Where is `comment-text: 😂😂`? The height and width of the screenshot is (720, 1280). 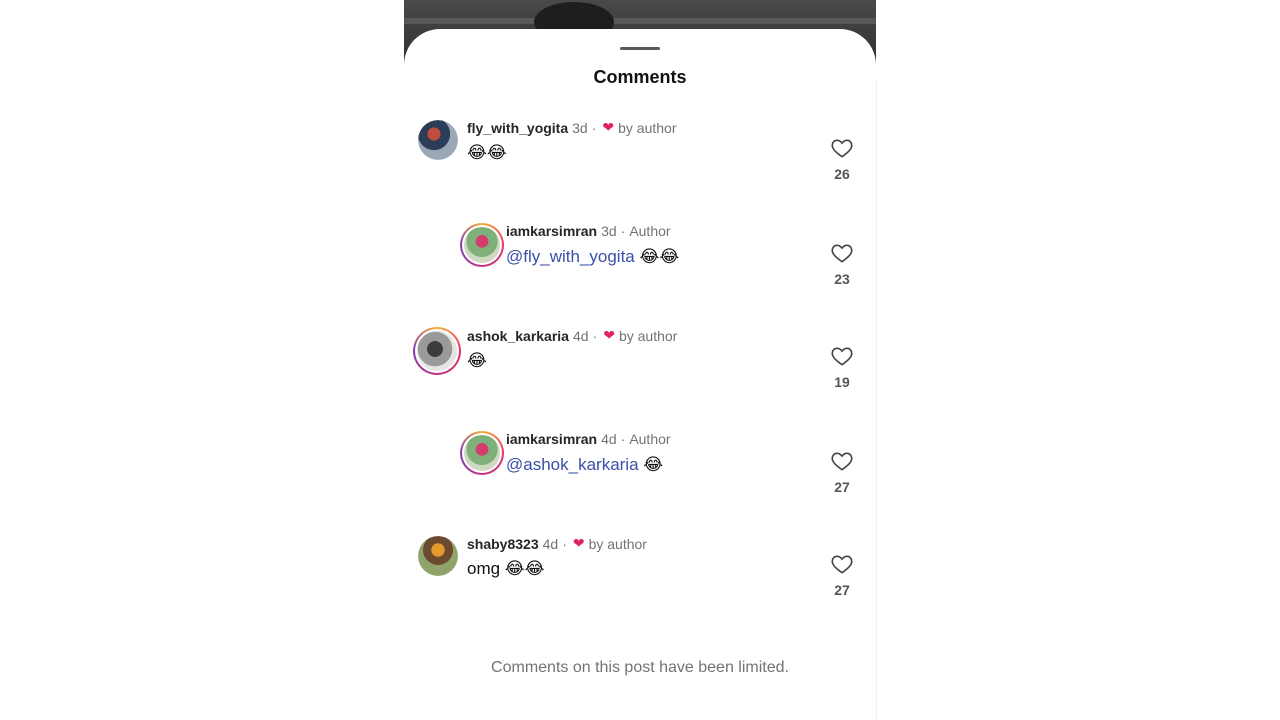
comment-text: 😂😂 is located at coordinates (487, 153).